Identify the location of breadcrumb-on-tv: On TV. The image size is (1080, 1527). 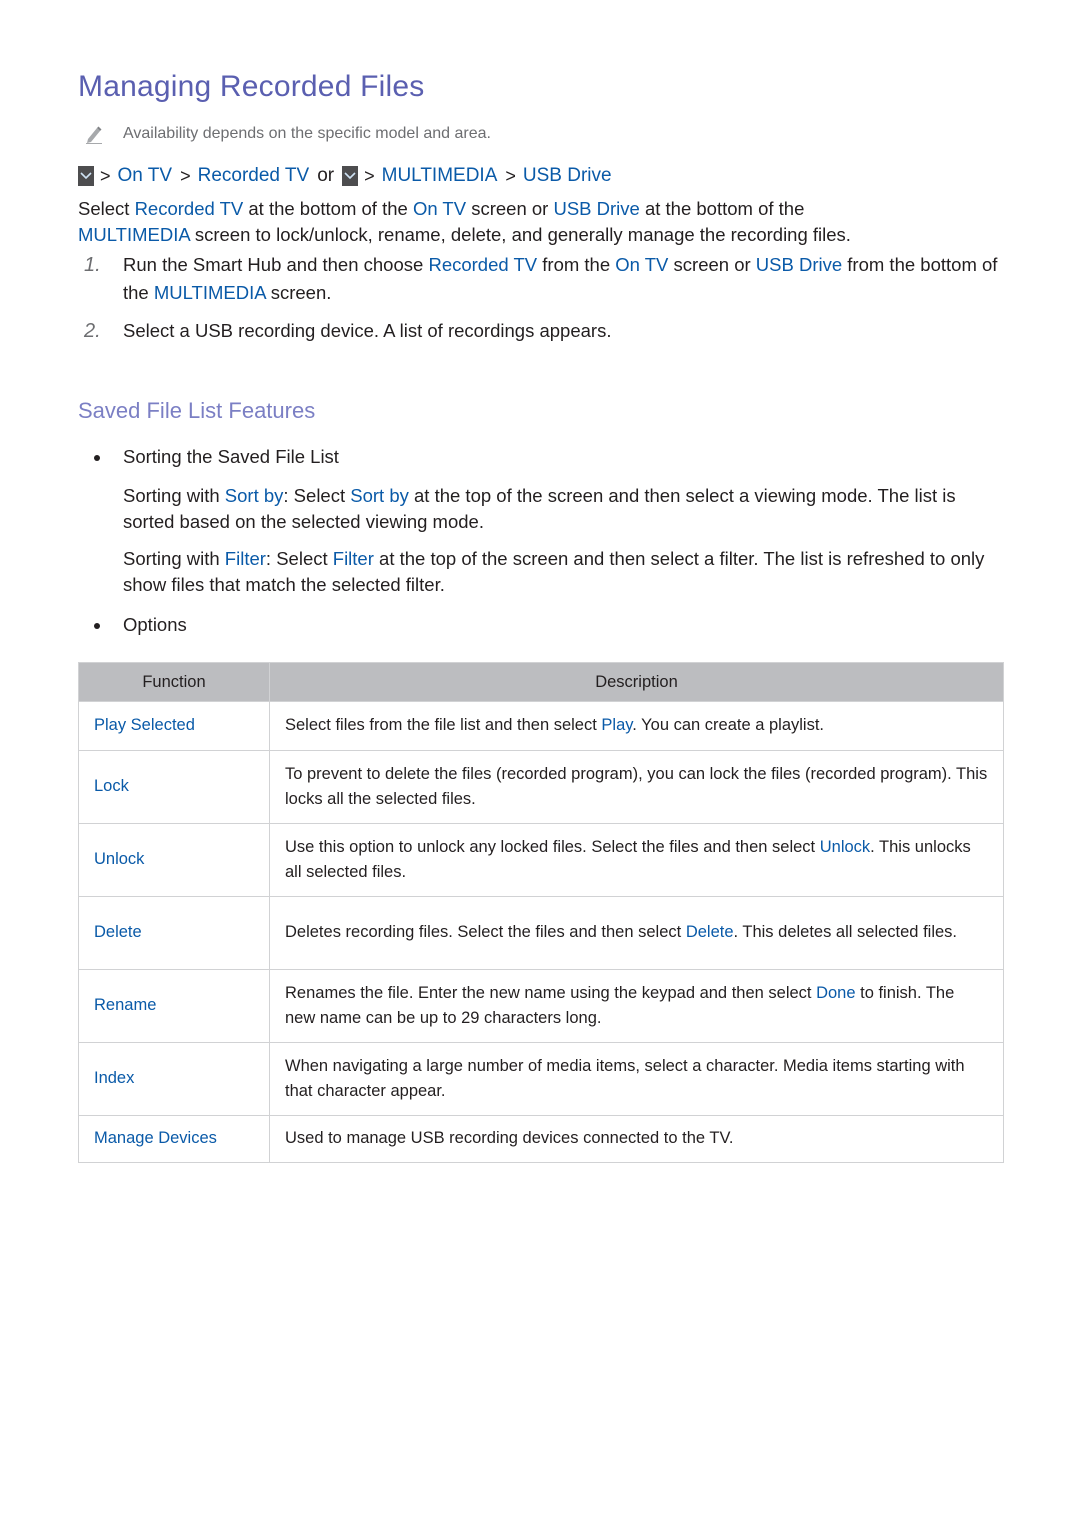
(145, 176).